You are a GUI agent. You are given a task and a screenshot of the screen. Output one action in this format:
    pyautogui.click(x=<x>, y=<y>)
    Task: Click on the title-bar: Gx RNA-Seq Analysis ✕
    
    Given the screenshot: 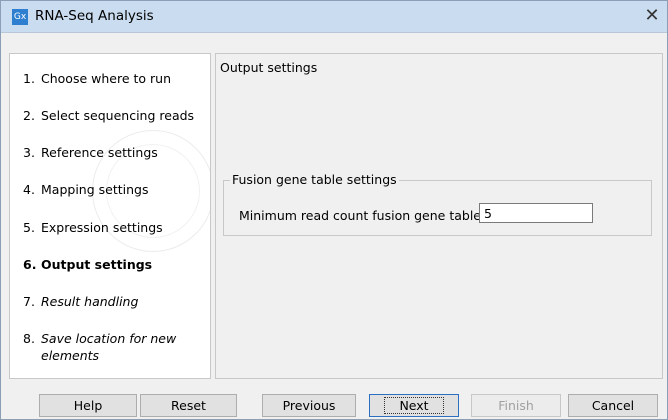 What is the action you would take?
    pyautogui.click(x=334, y=17)
    